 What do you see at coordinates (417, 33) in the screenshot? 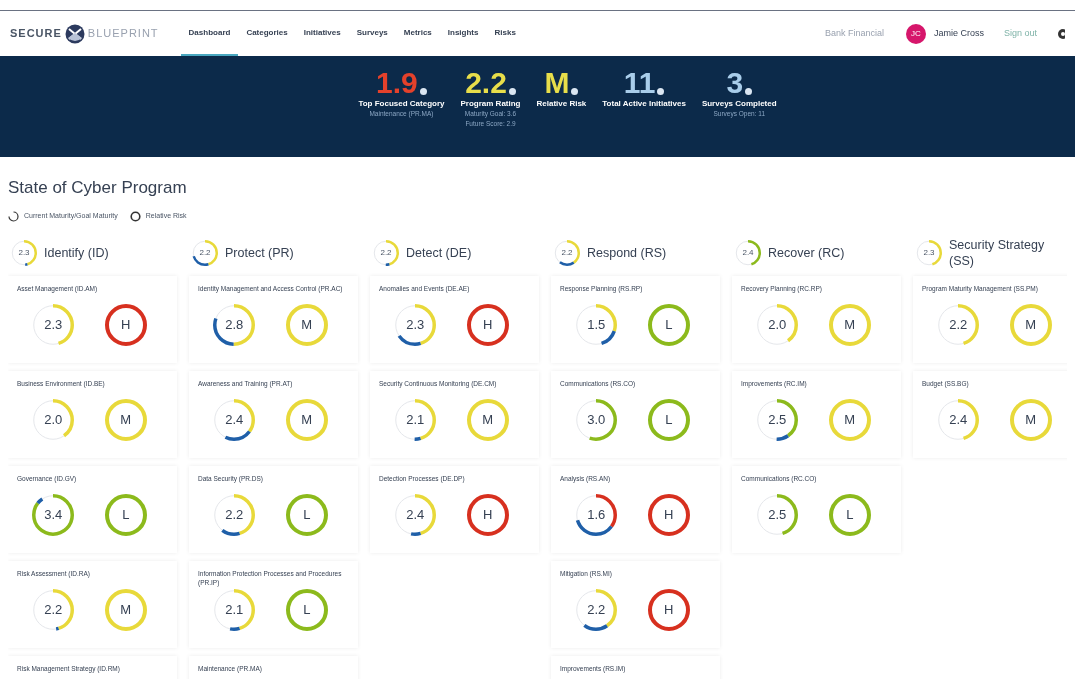
I see `nav-tab: Metrics` at bounding box center [417, 33].